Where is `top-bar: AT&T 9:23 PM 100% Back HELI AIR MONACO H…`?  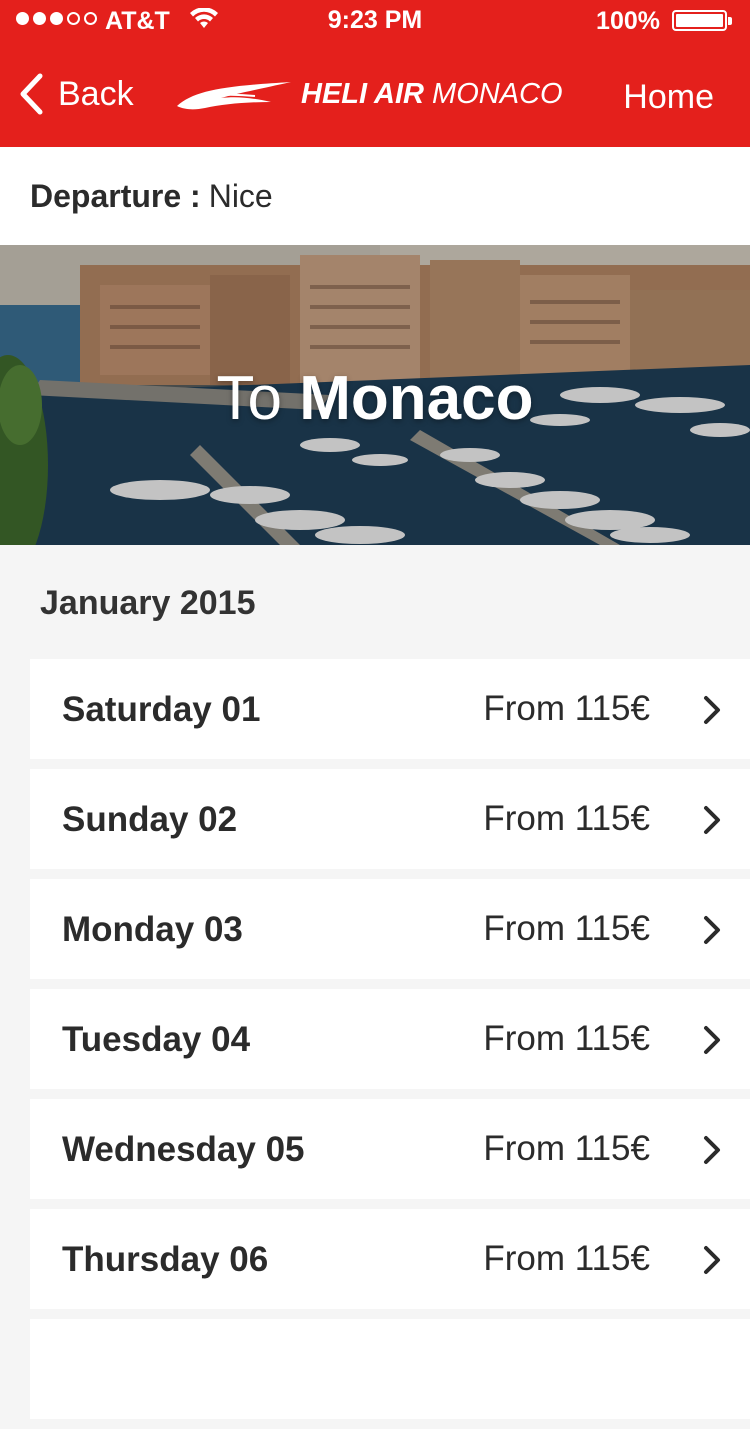
top-bar: AT&T 9:23 PM 100% Back HELI AIR MONACO H… is located at coordinates (375, 73).